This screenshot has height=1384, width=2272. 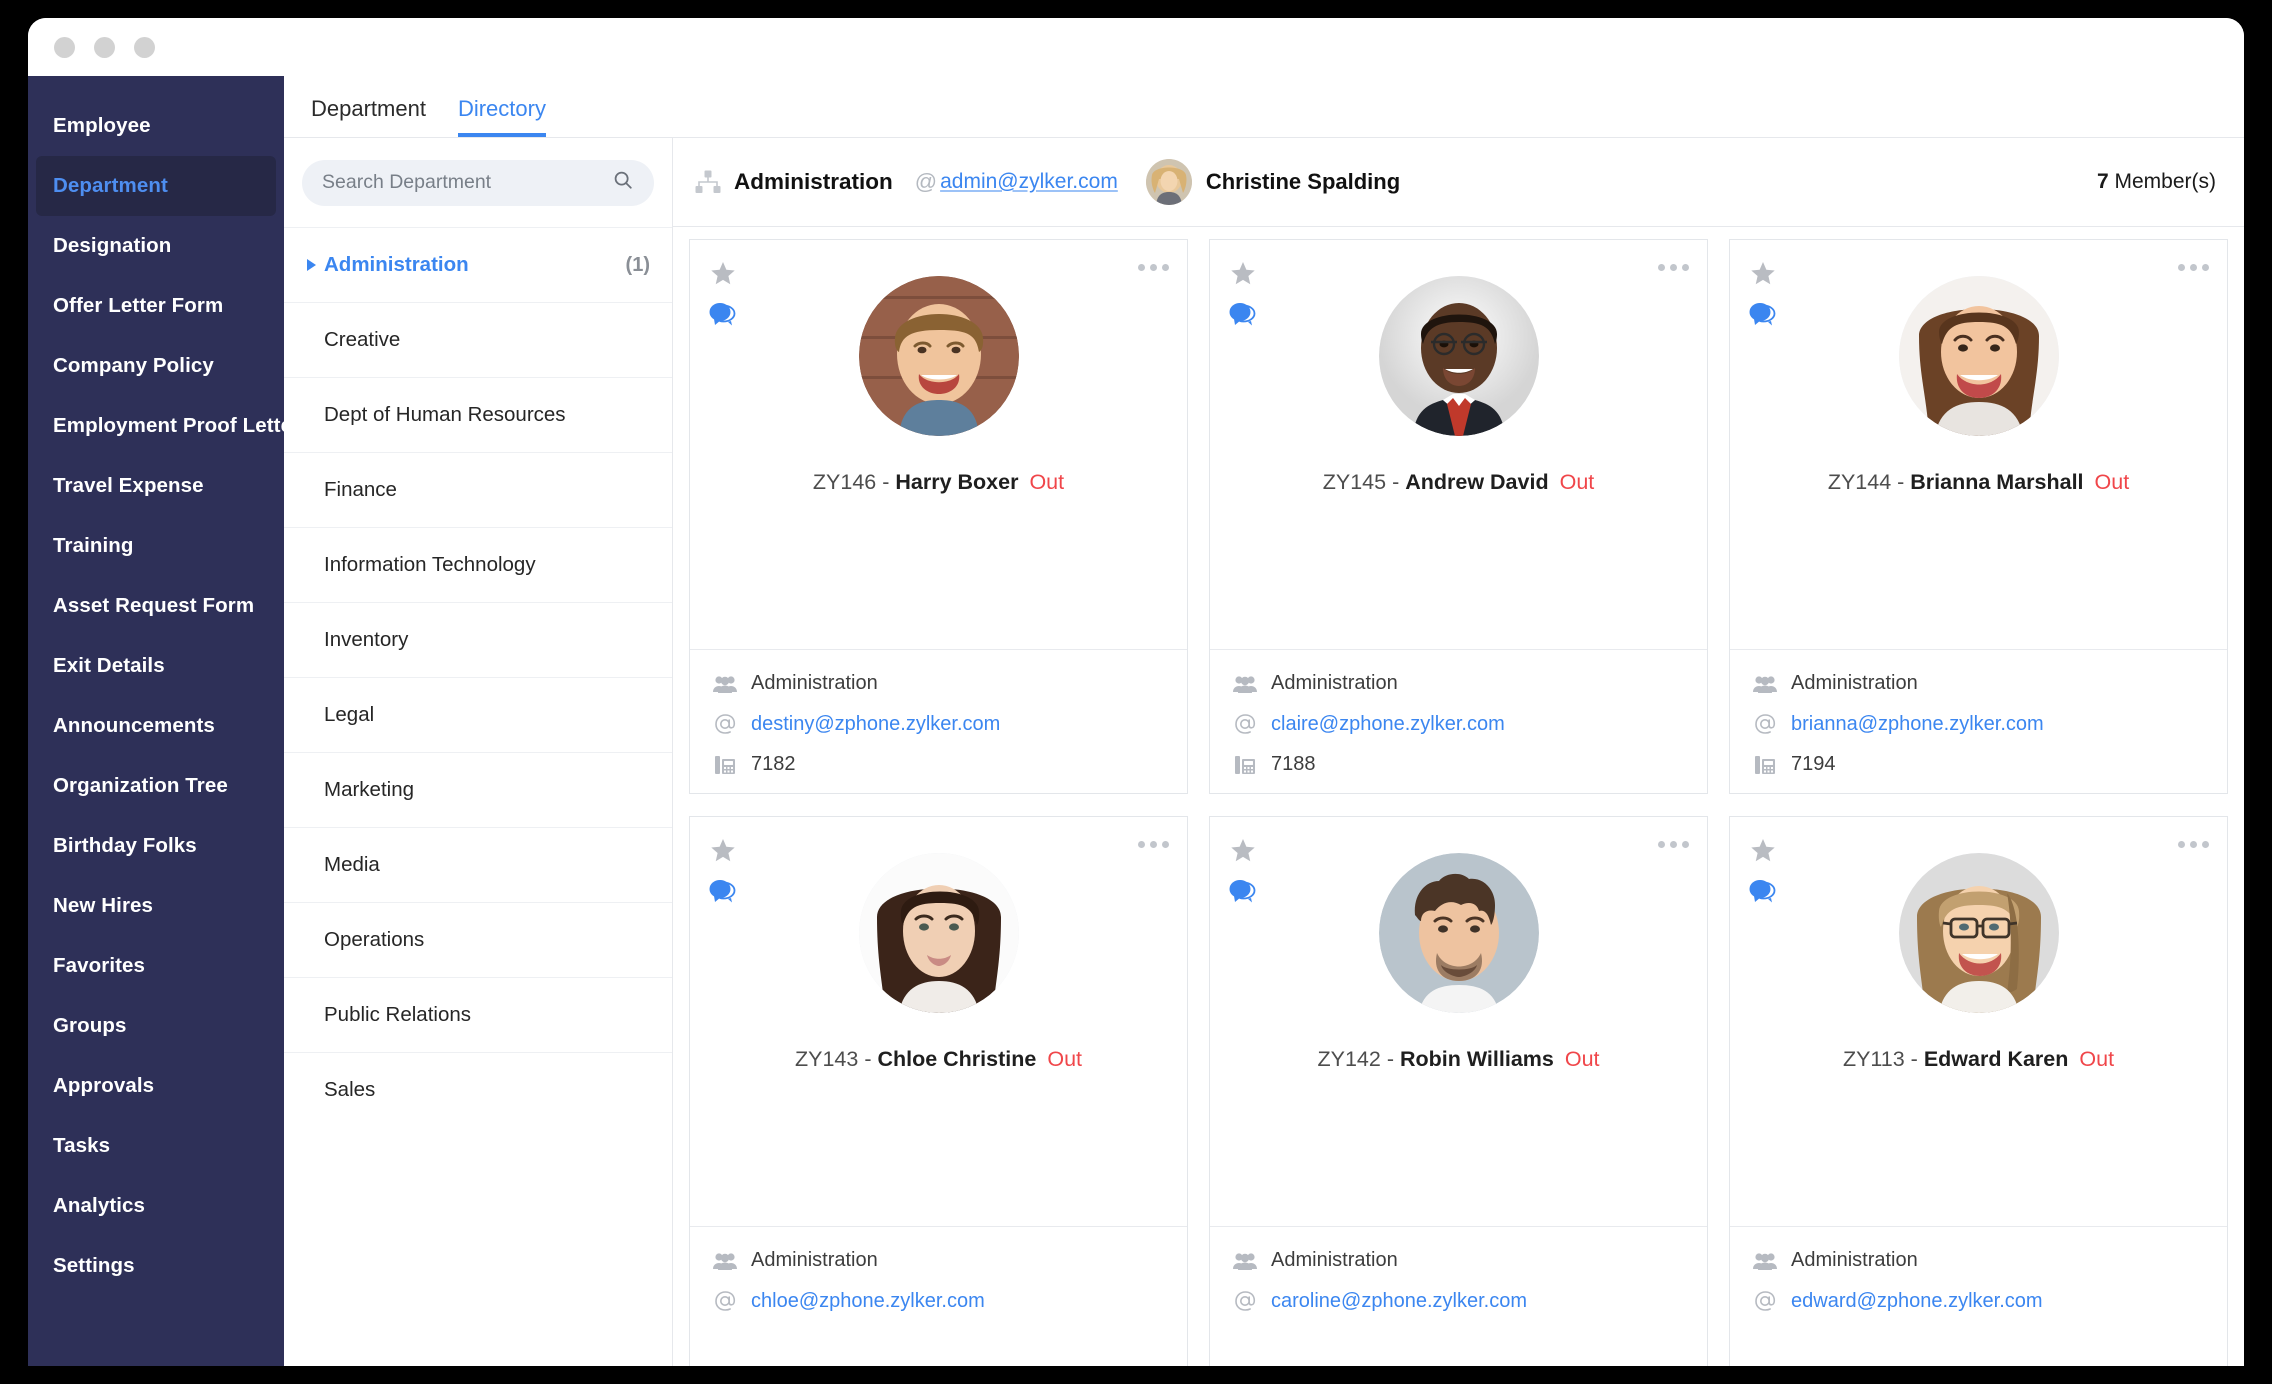 I want to click on sidebar-item-travel-expense: Travel Expense, so click(x=156, y=486).